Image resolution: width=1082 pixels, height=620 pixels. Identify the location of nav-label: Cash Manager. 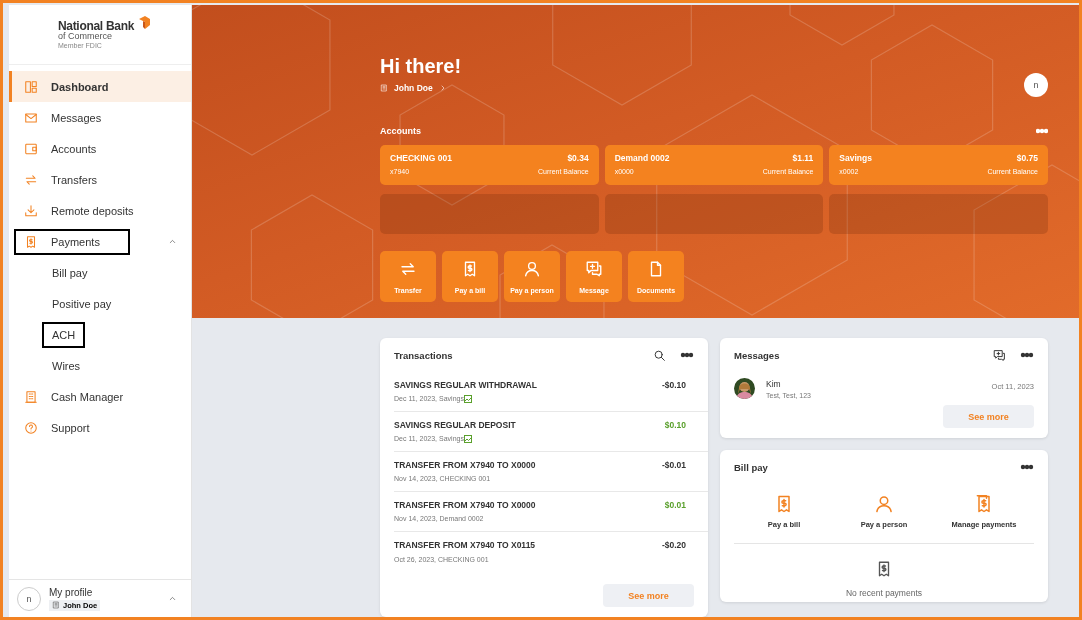
(87, 396).